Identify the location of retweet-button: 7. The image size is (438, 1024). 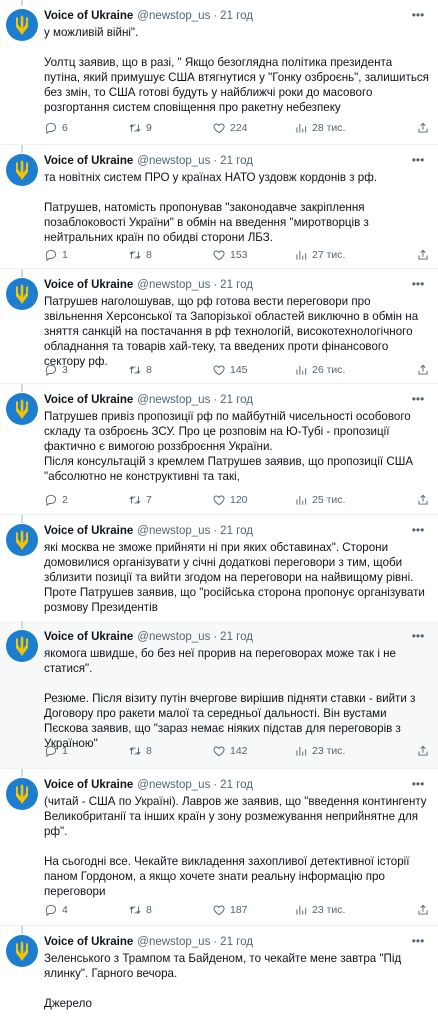
(140, 500).